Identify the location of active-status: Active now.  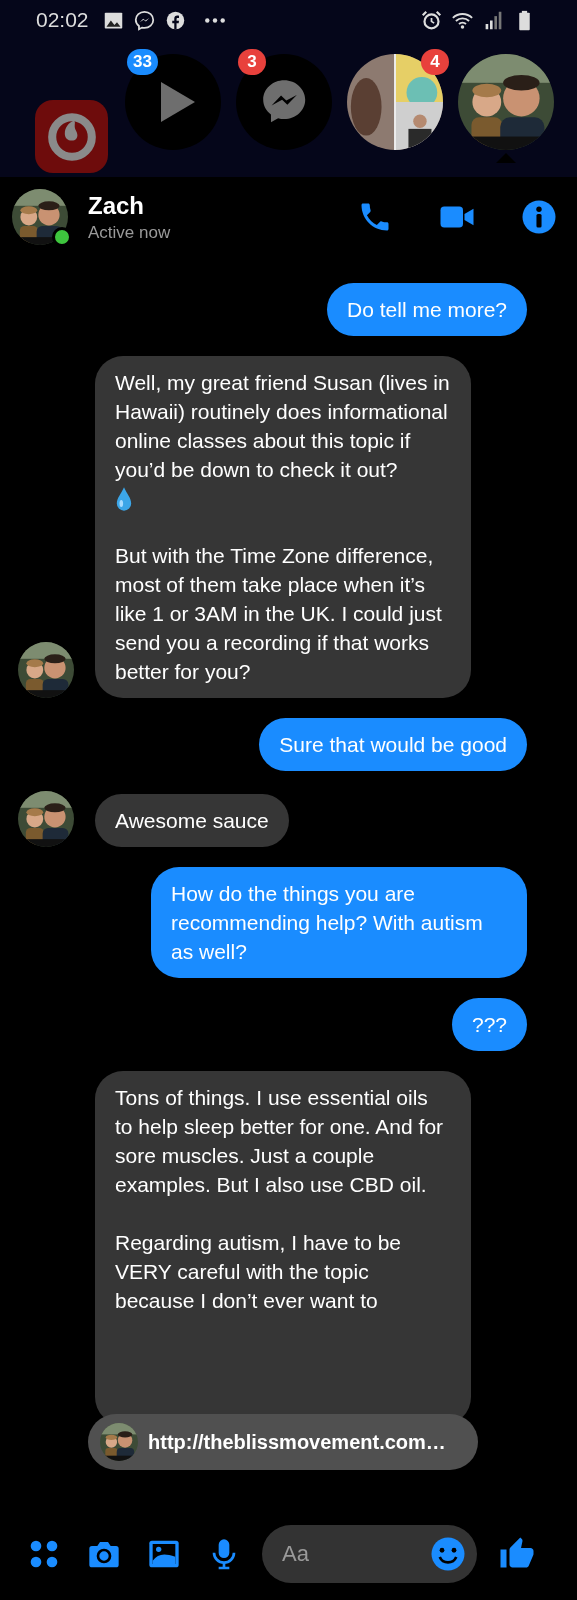
(129, 232).